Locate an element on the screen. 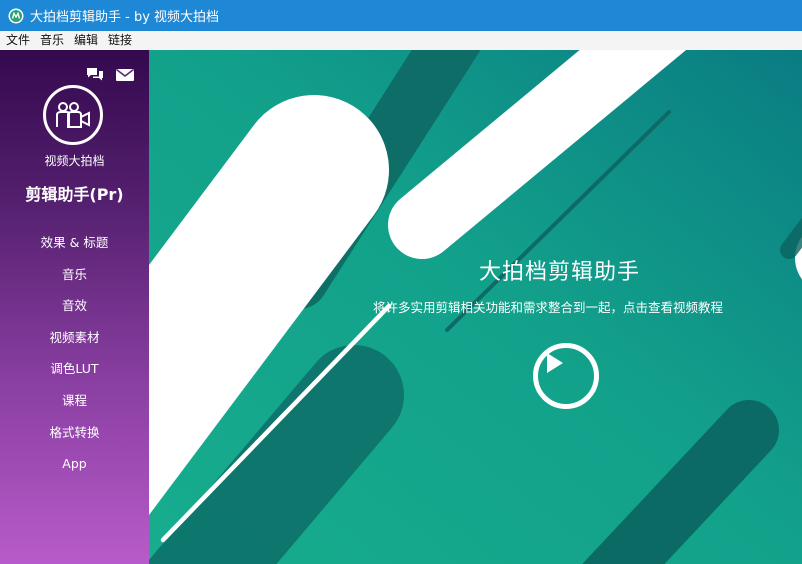  sidebar-item-stock-video: 视频素材 is located at coordinates (74, 338).